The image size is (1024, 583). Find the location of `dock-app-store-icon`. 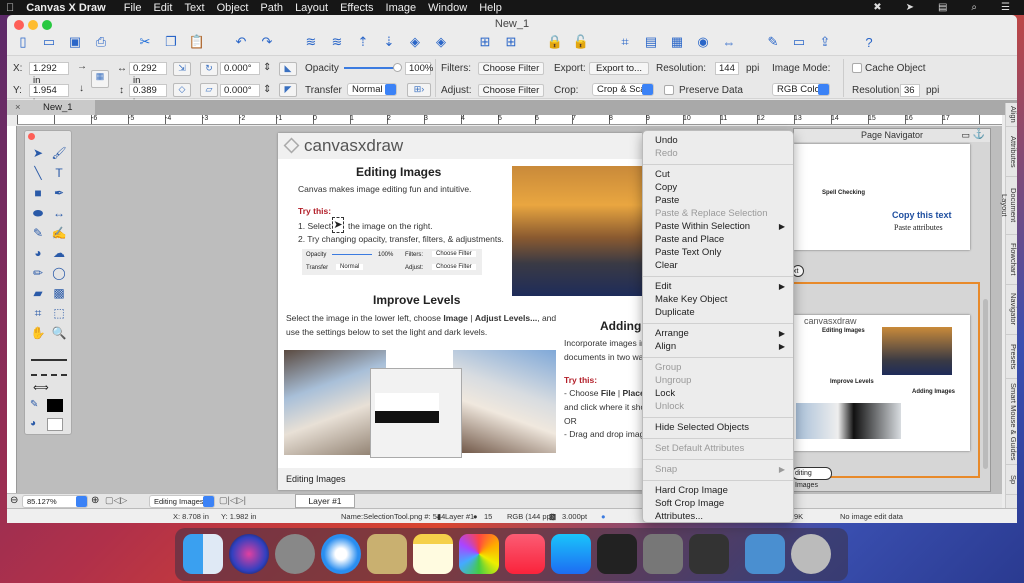

dock-app-store-icon is located at coordinates (571, 554).